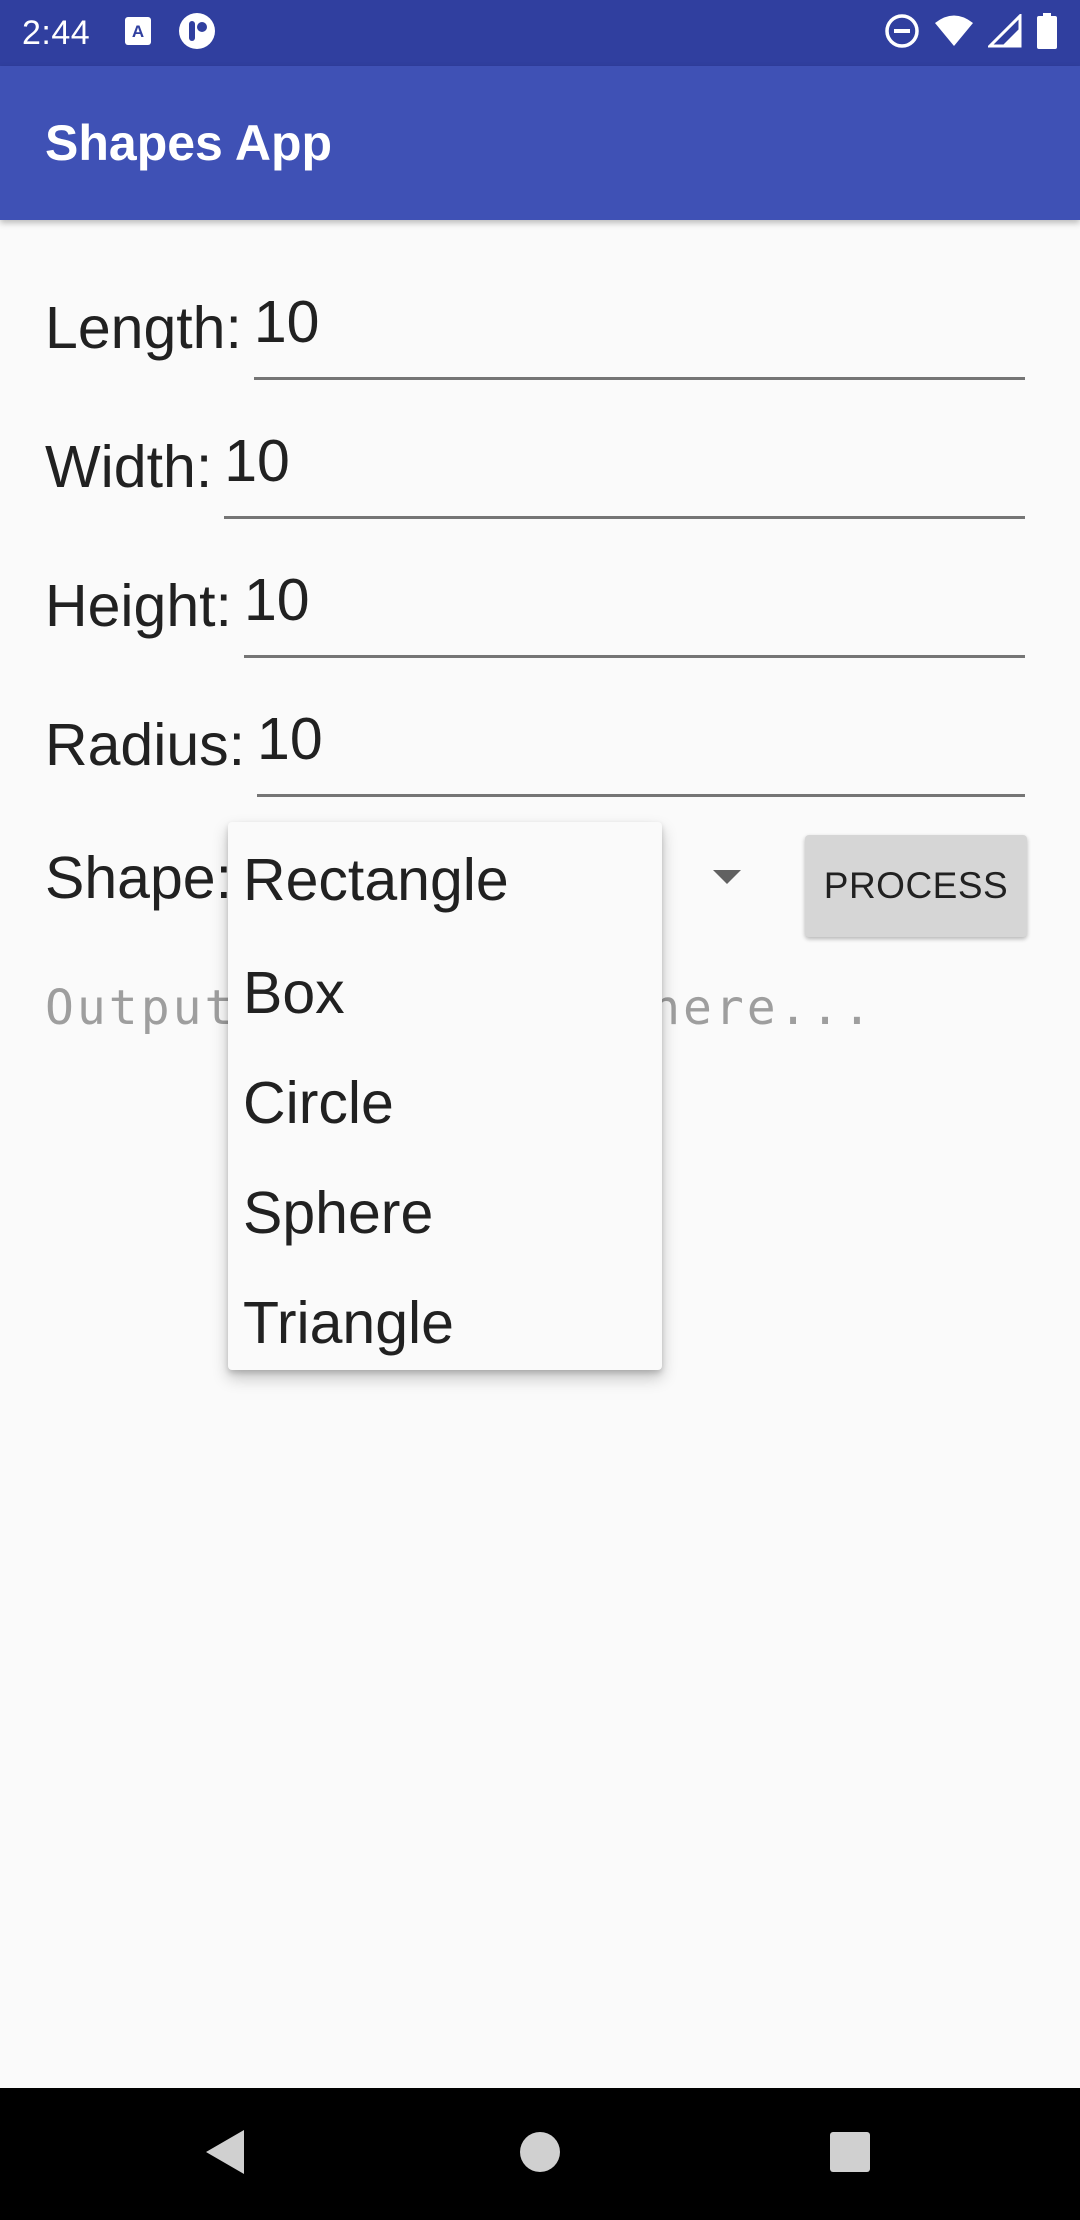  I want to click on wifi-icon, so click(954, 33).